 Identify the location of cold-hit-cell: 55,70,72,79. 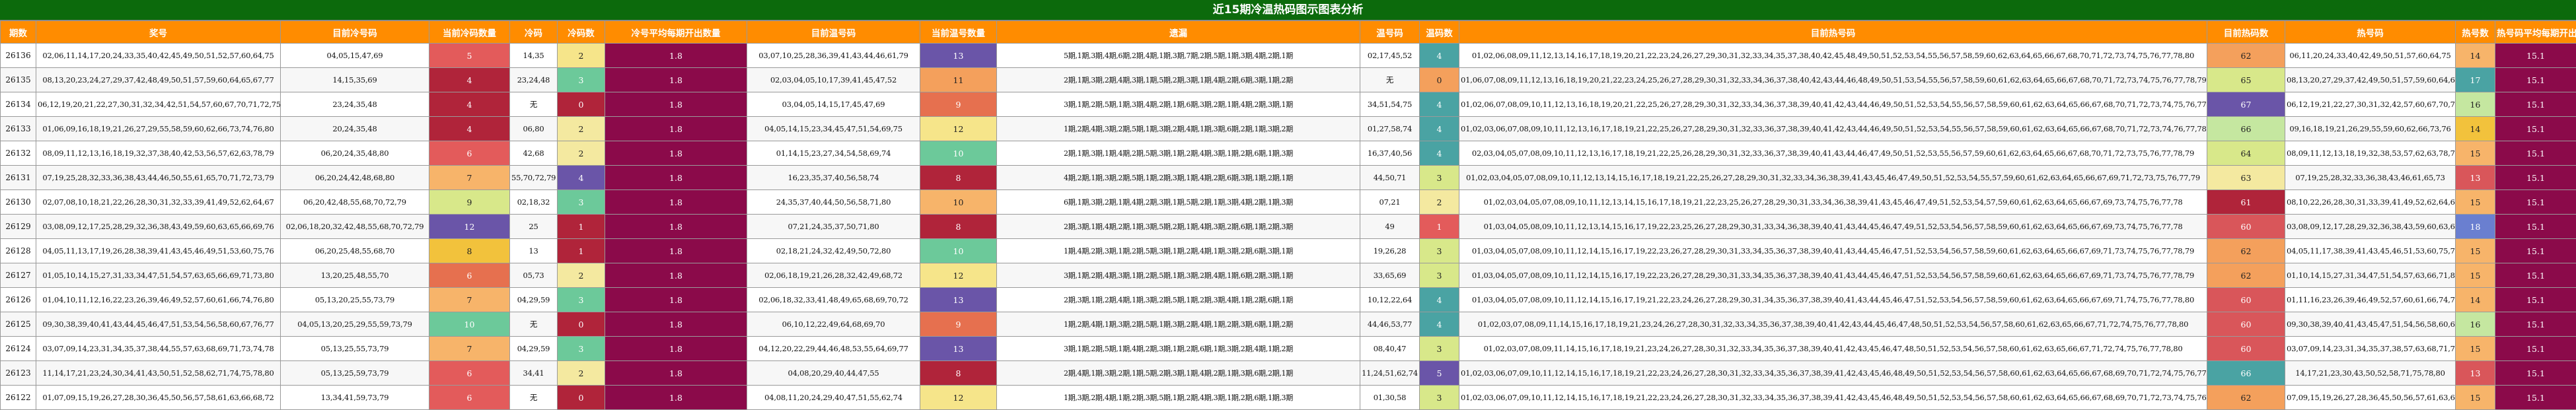
(534, 178).